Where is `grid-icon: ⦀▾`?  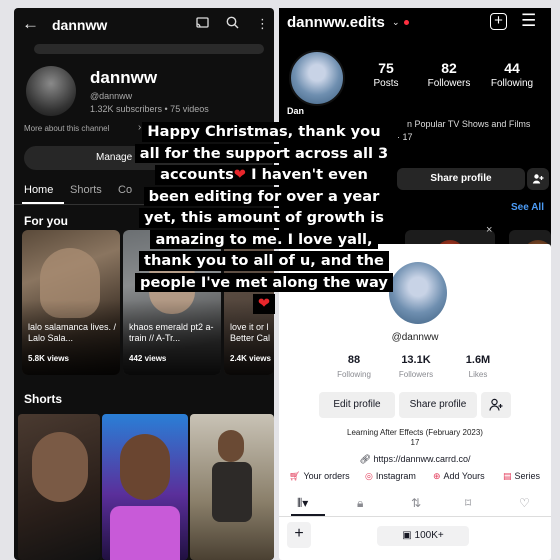
grid-icon: ⦀▾ is located at coordinates (302, 503).